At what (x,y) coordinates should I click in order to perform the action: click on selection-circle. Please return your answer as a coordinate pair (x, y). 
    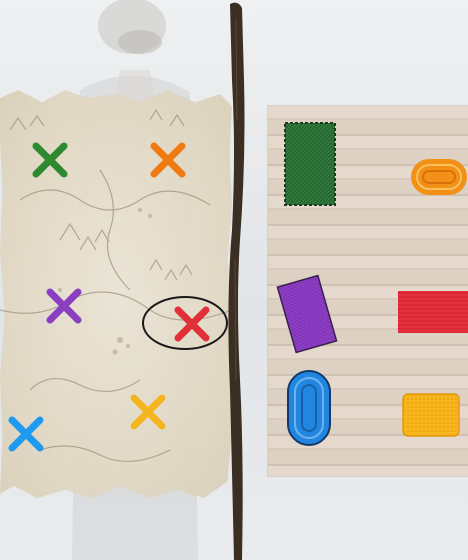
    Looking at the image, I should click on (185, 323).